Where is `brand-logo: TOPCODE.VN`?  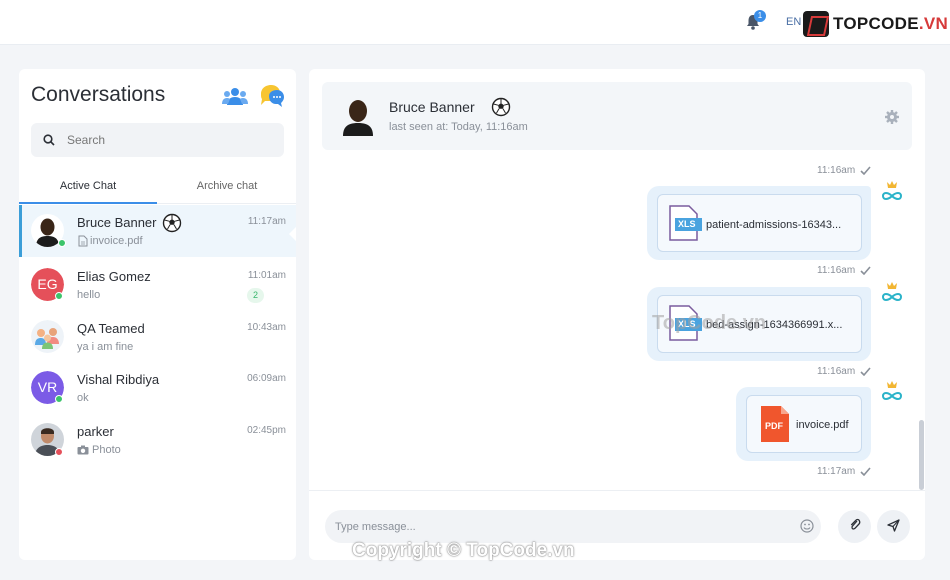
brand-logo: TOPCODE.VN is located at coordinates (875, 24).